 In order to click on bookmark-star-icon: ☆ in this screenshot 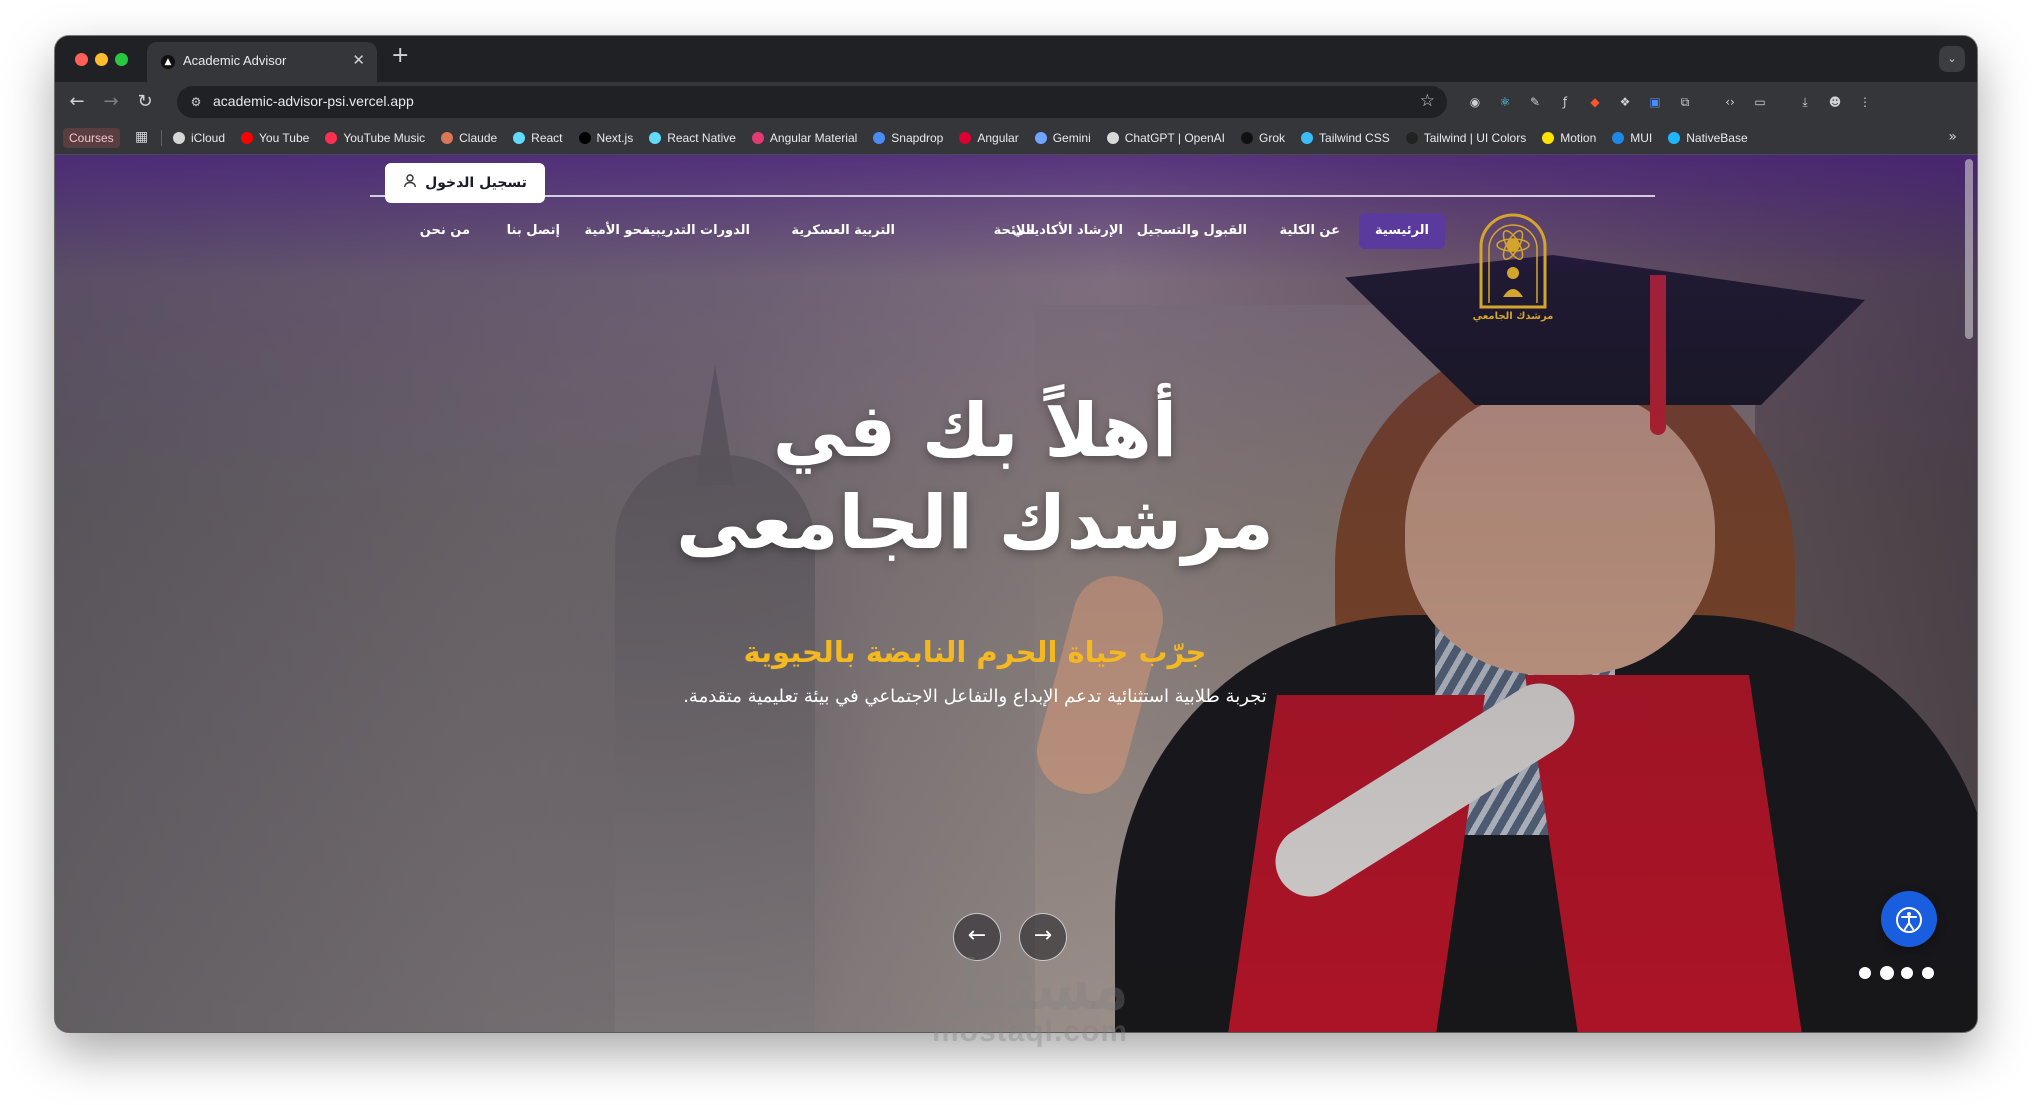, I will do `click(1427, 101)`.